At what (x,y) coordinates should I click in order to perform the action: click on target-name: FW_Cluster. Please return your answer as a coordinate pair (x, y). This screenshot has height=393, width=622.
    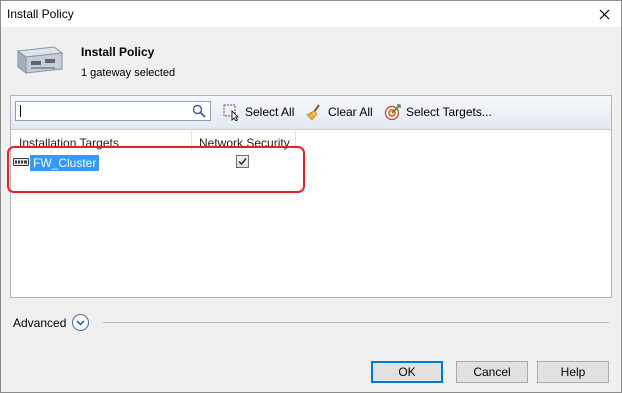
    Looking at the image, I should click on (65, 163).